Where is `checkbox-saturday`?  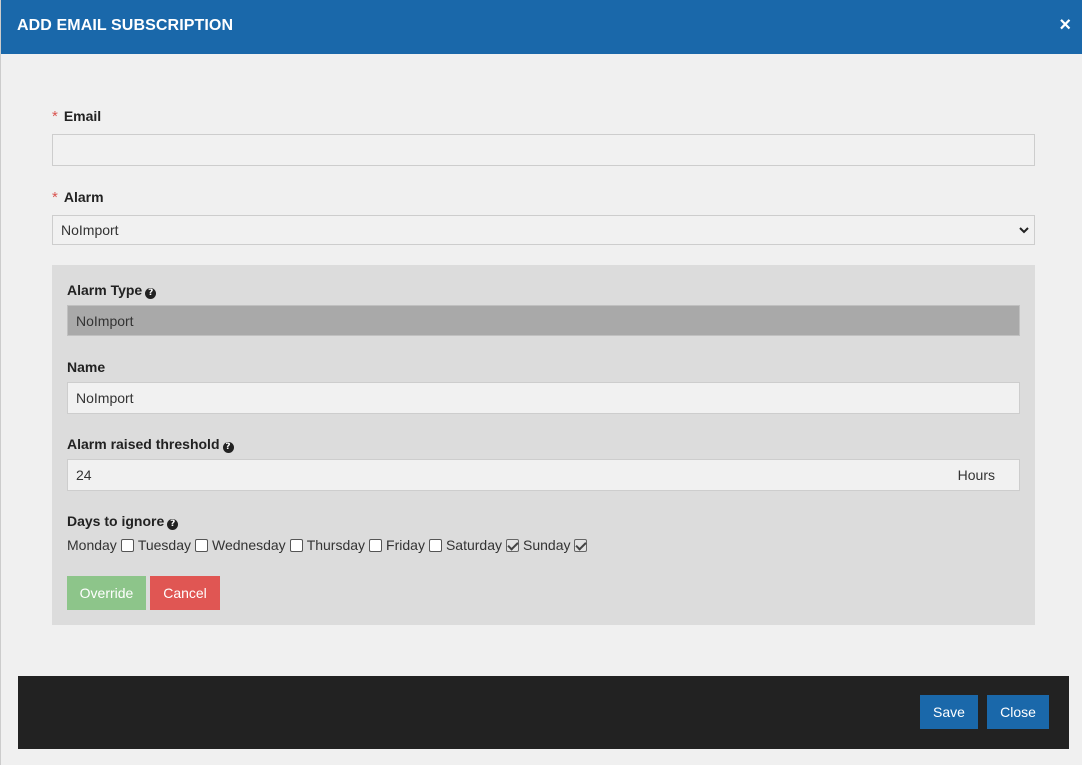 checkbox-saturday is located at coordinates (512, 545).